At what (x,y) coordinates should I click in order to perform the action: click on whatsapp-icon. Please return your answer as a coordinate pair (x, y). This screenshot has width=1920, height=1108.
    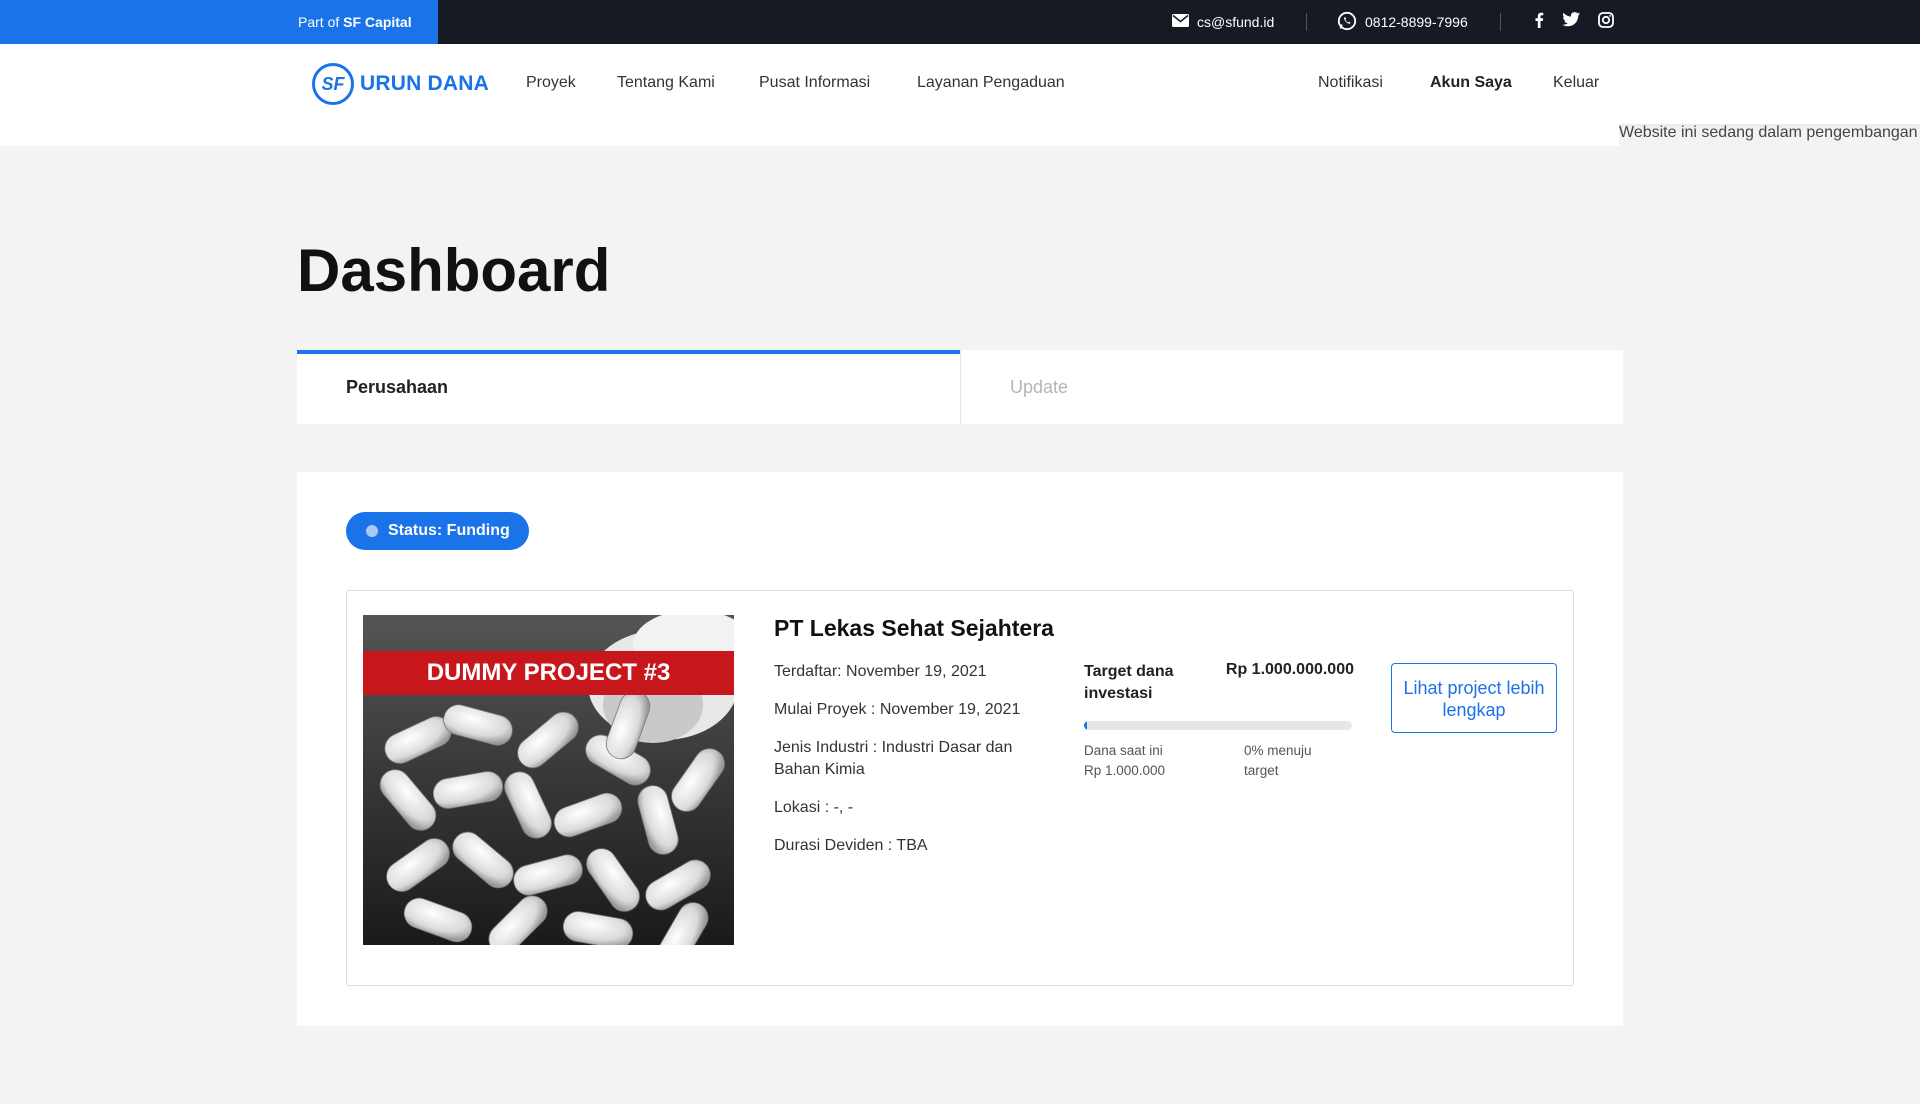
    Looking at the image, I should click on (1347, 22).